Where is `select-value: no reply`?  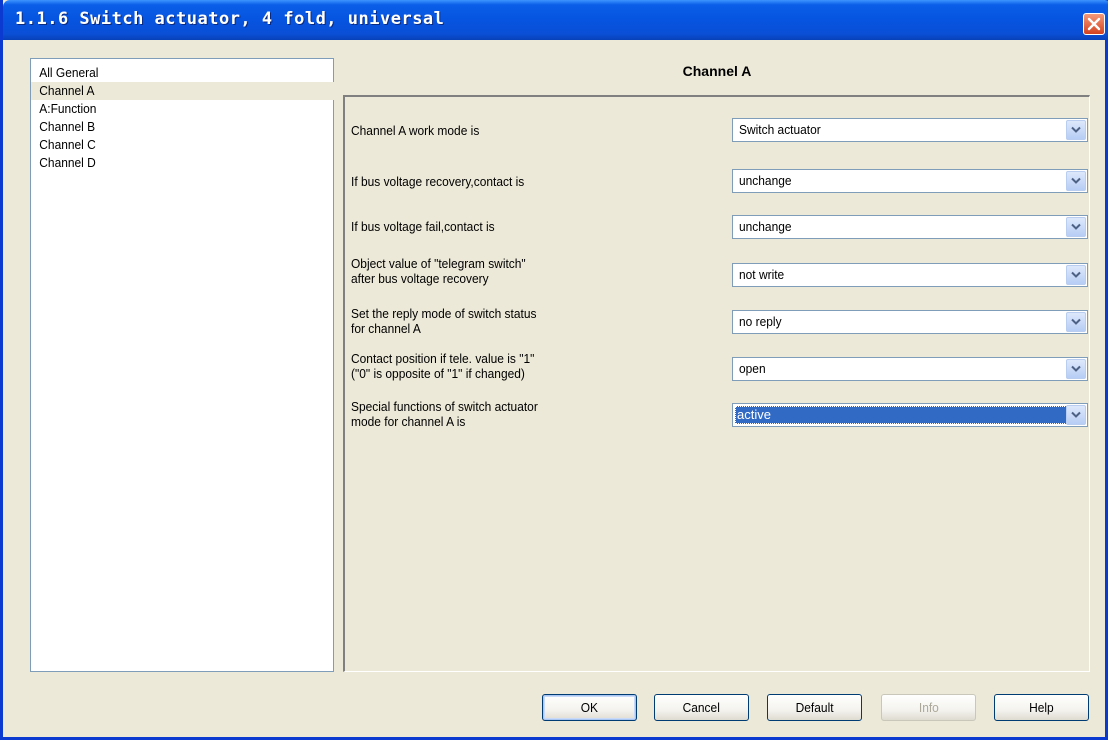
select-value: no reply is located at coordinates (760, 321).